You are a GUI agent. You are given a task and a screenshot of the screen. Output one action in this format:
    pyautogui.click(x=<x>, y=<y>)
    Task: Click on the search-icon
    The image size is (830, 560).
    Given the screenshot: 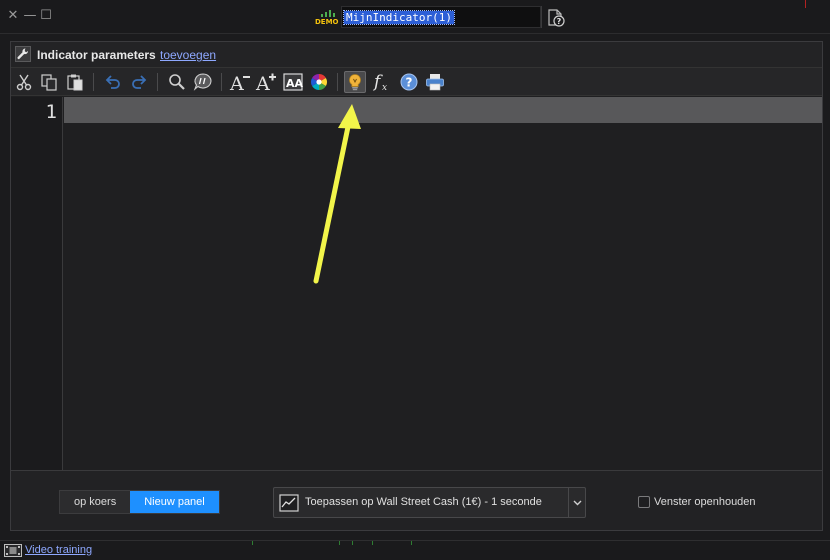 What is the action you would take?
    pyautogui.click(x=177, y=82)
    